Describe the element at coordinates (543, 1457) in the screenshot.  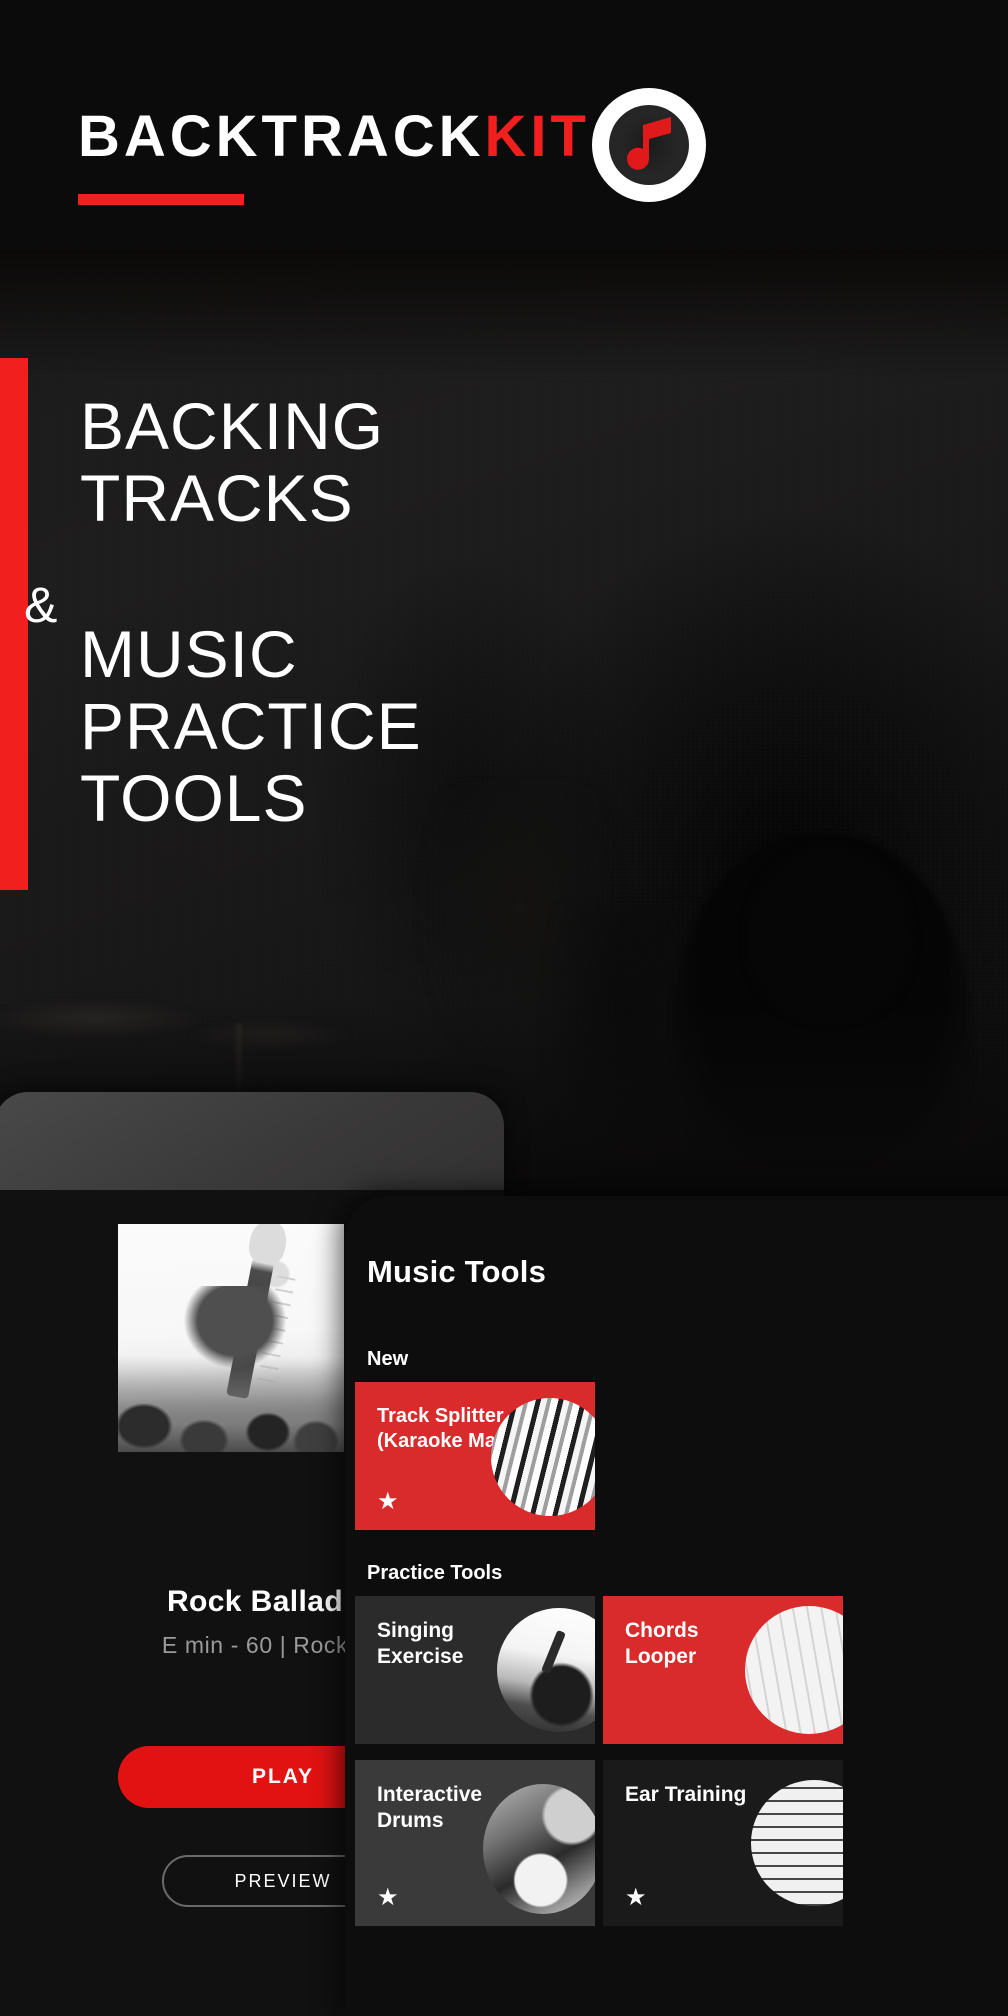
I see `mixing-console-photo` at that location.